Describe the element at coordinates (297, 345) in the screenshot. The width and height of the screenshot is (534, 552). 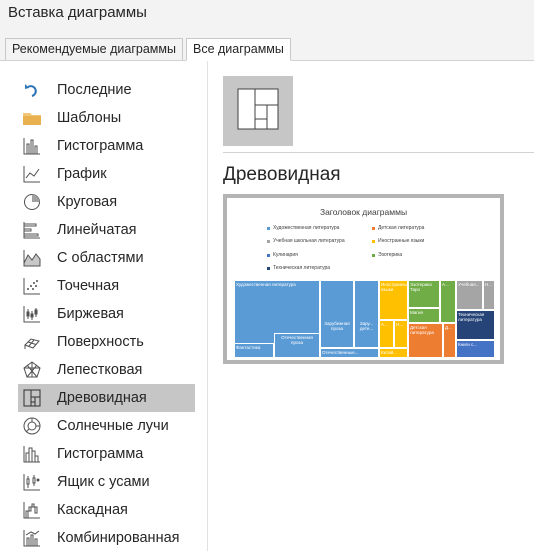
I see `treemap-tile: Отечественная проза` at that location.